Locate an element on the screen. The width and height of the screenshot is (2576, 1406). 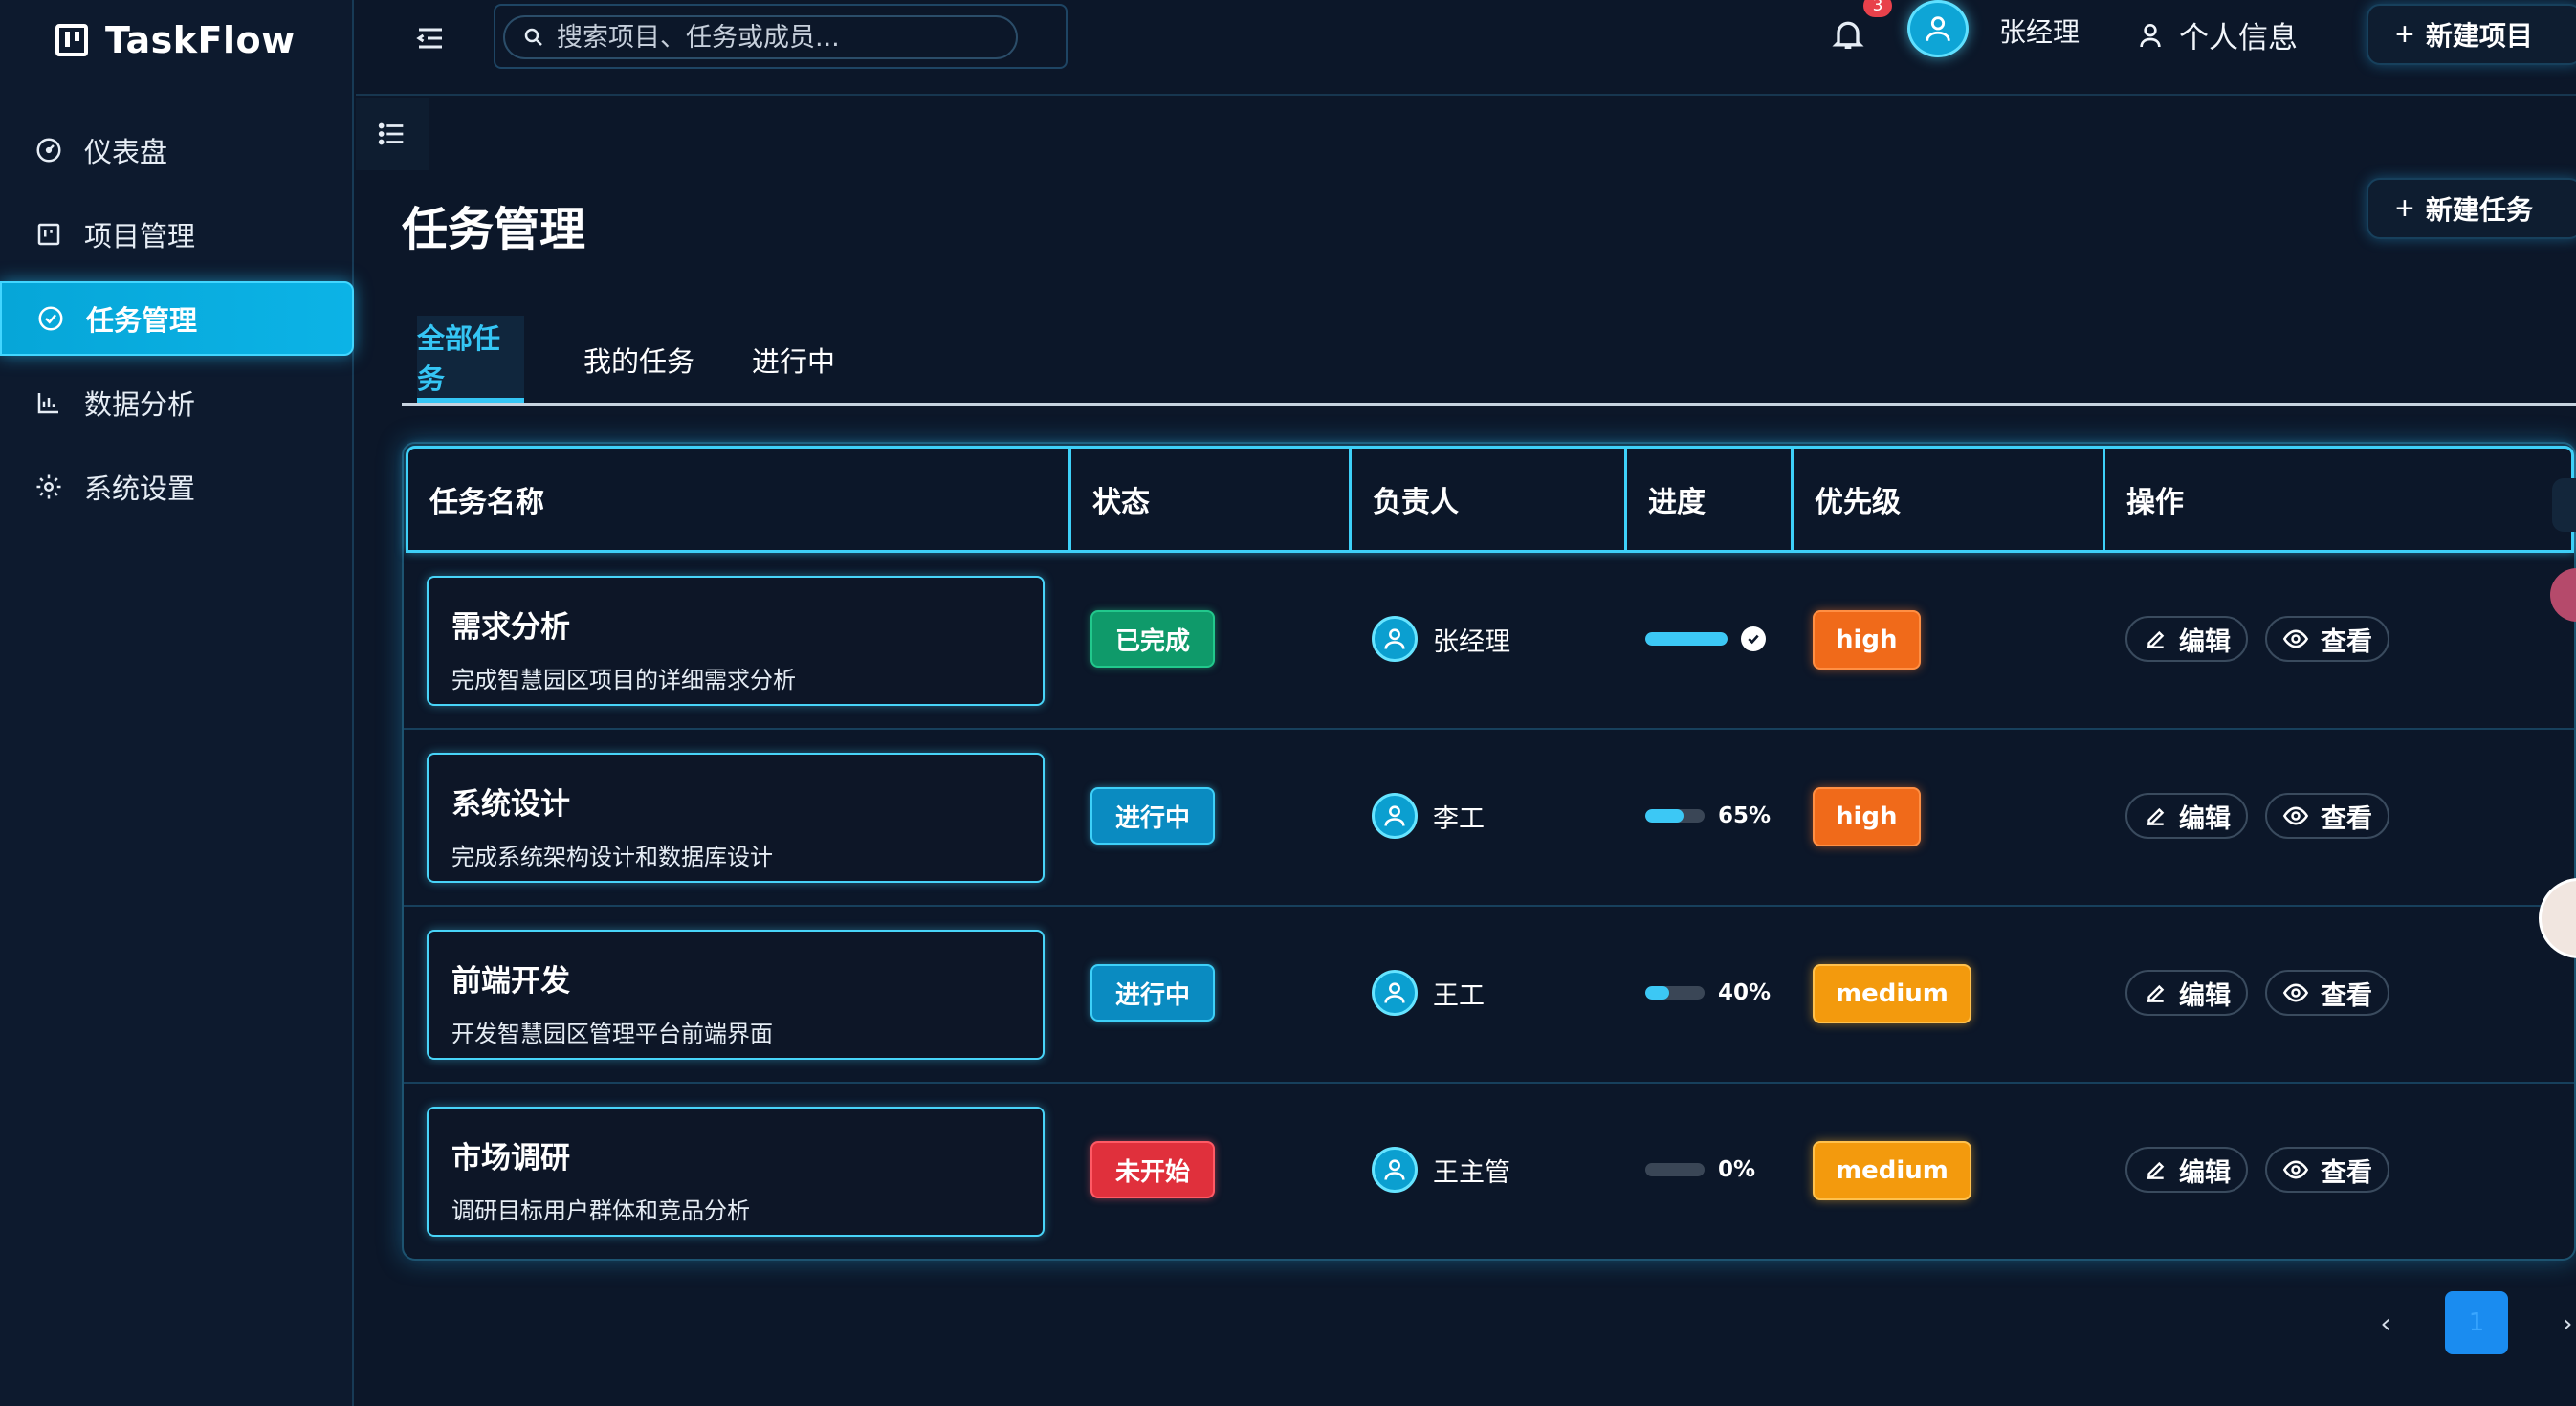
table-header: 任务名称 状态 负责人 进度 优先级 操作 is located at coordinates (1490, 499).